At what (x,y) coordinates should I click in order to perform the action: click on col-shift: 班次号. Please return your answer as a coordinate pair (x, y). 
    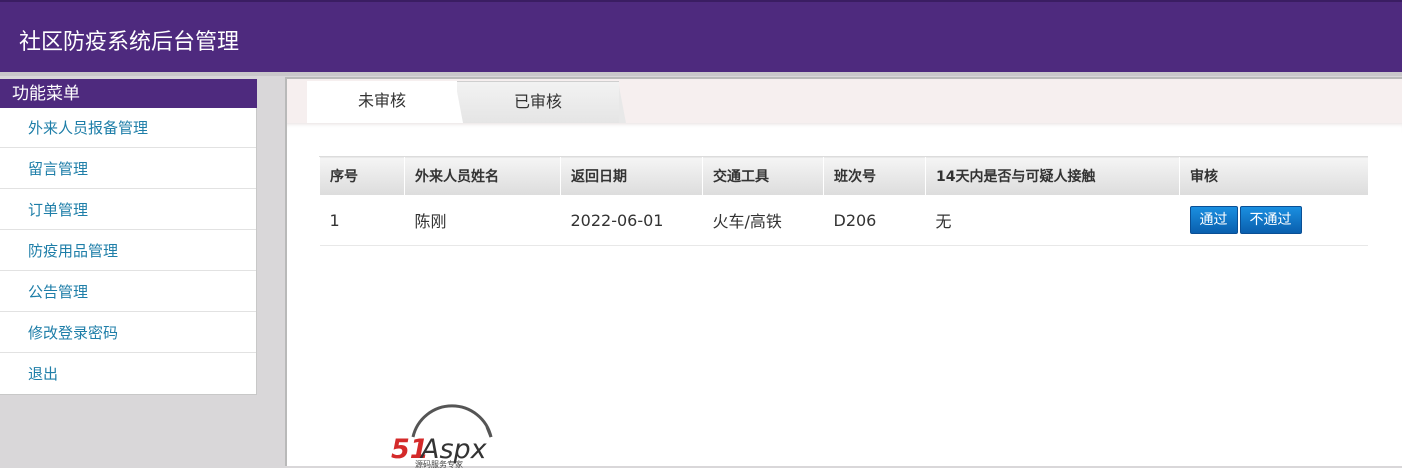
    Looking at the image, I should click on (874, 175).